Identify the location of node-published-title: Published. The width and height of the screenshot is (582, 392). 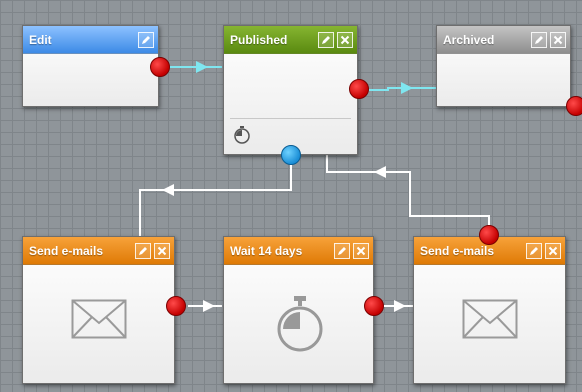
(259, 39).